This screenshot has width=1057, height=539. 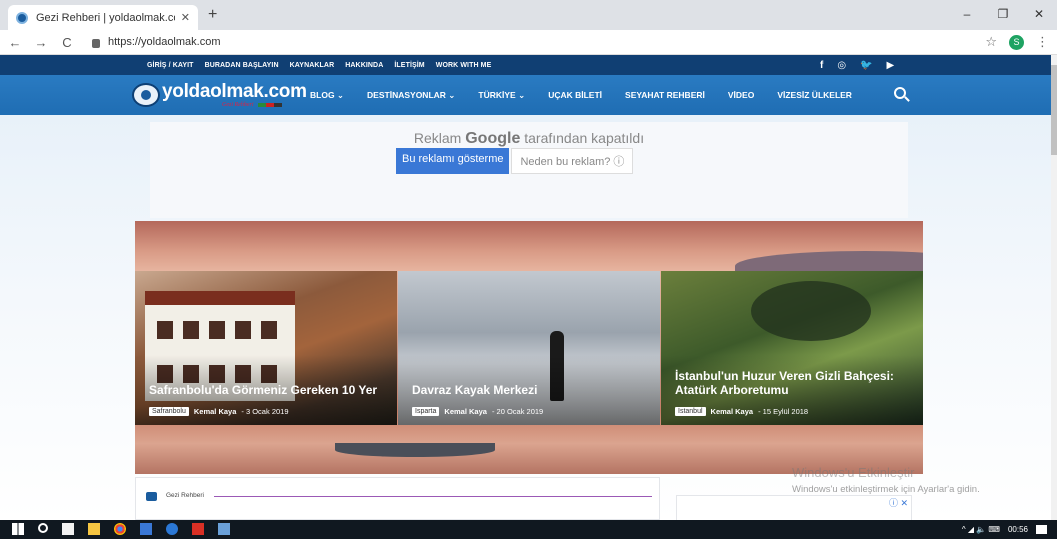 What do you see at coordinates (15, 42) in the screenshot?
I see `back-arrow-icon: ←` at bounding box center [15, 42].